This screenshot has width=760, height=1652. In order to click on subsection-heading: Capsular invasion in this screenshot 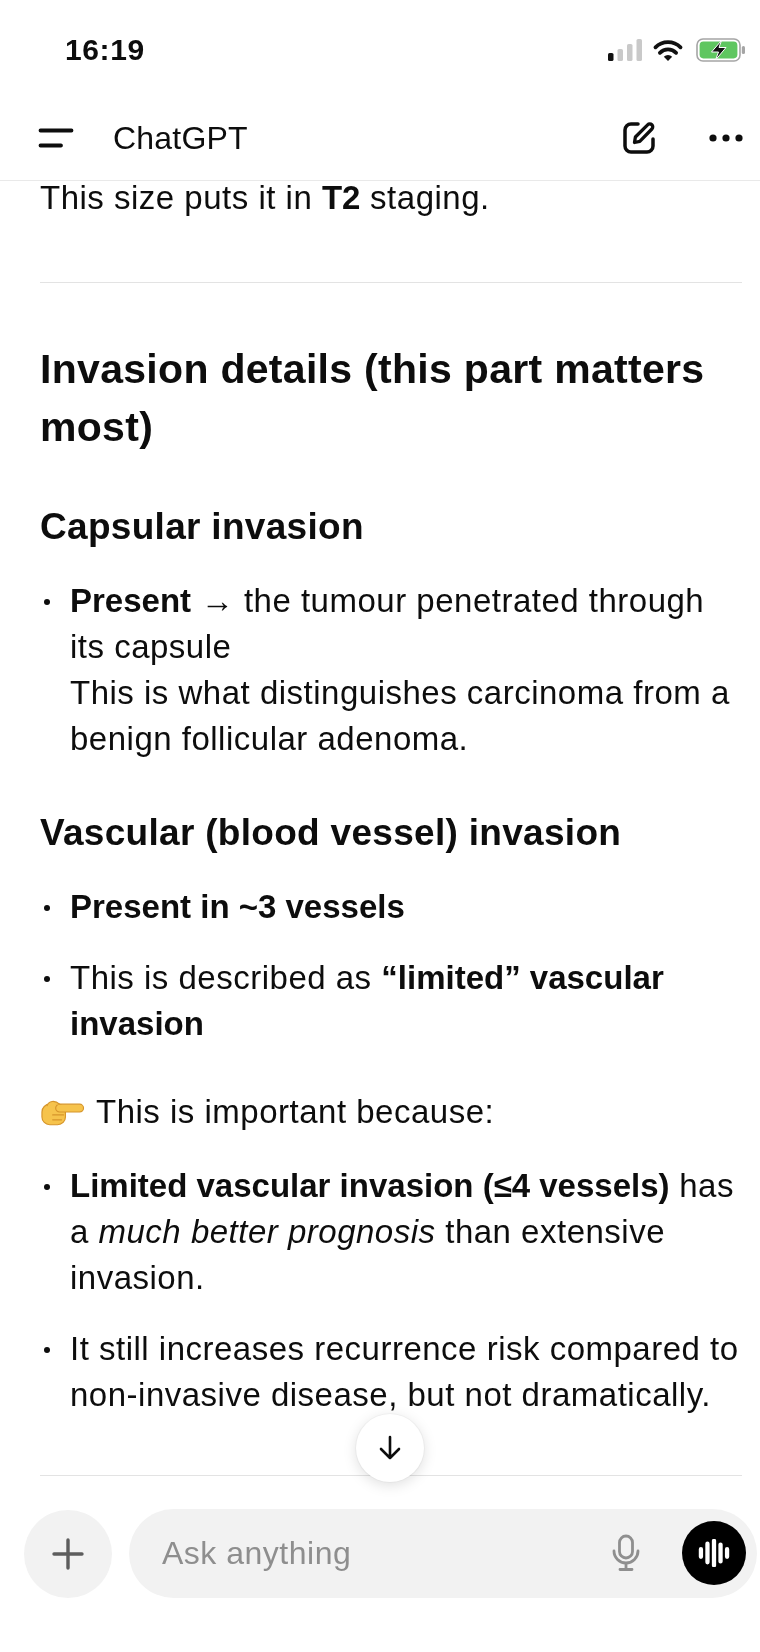, I will do `click(202, 527)`.